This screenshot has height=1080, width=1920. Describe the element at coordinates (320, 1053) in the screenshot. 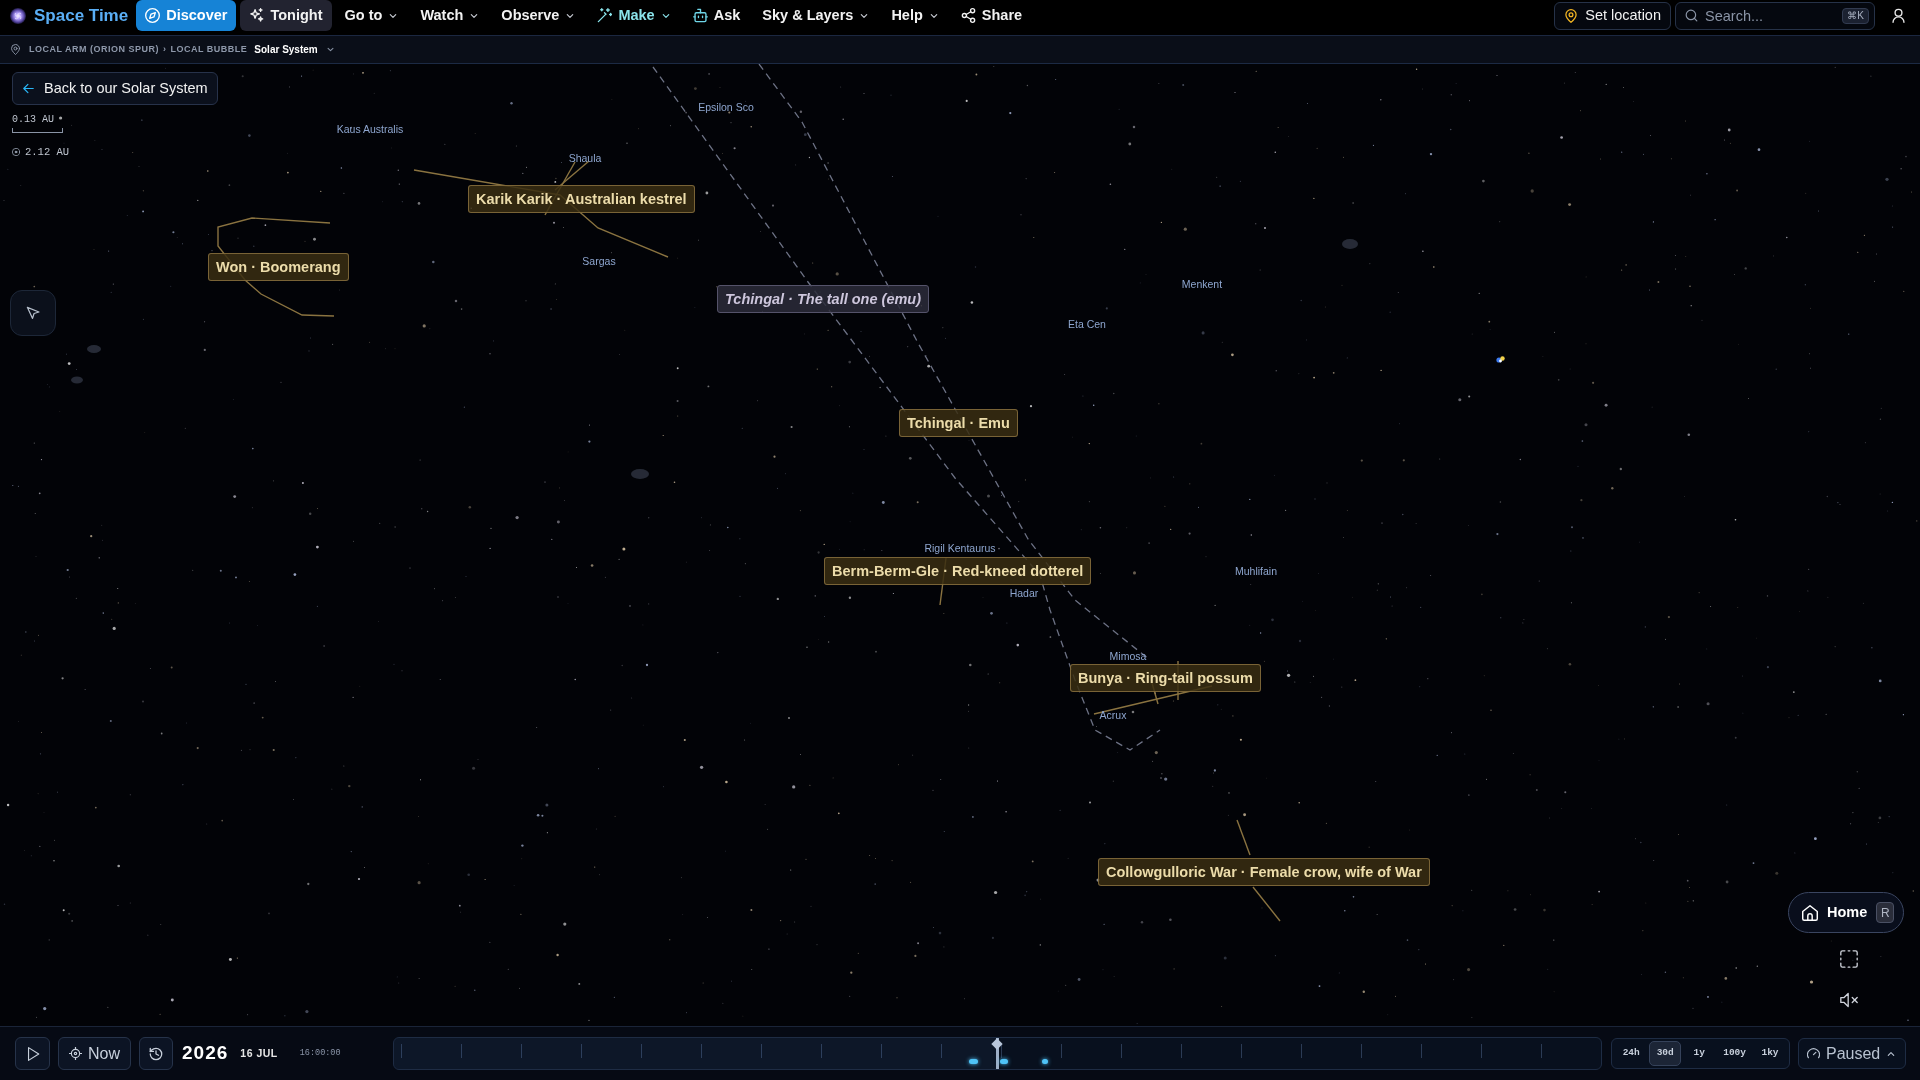

I see `time-label: 16:00:00` at that location.